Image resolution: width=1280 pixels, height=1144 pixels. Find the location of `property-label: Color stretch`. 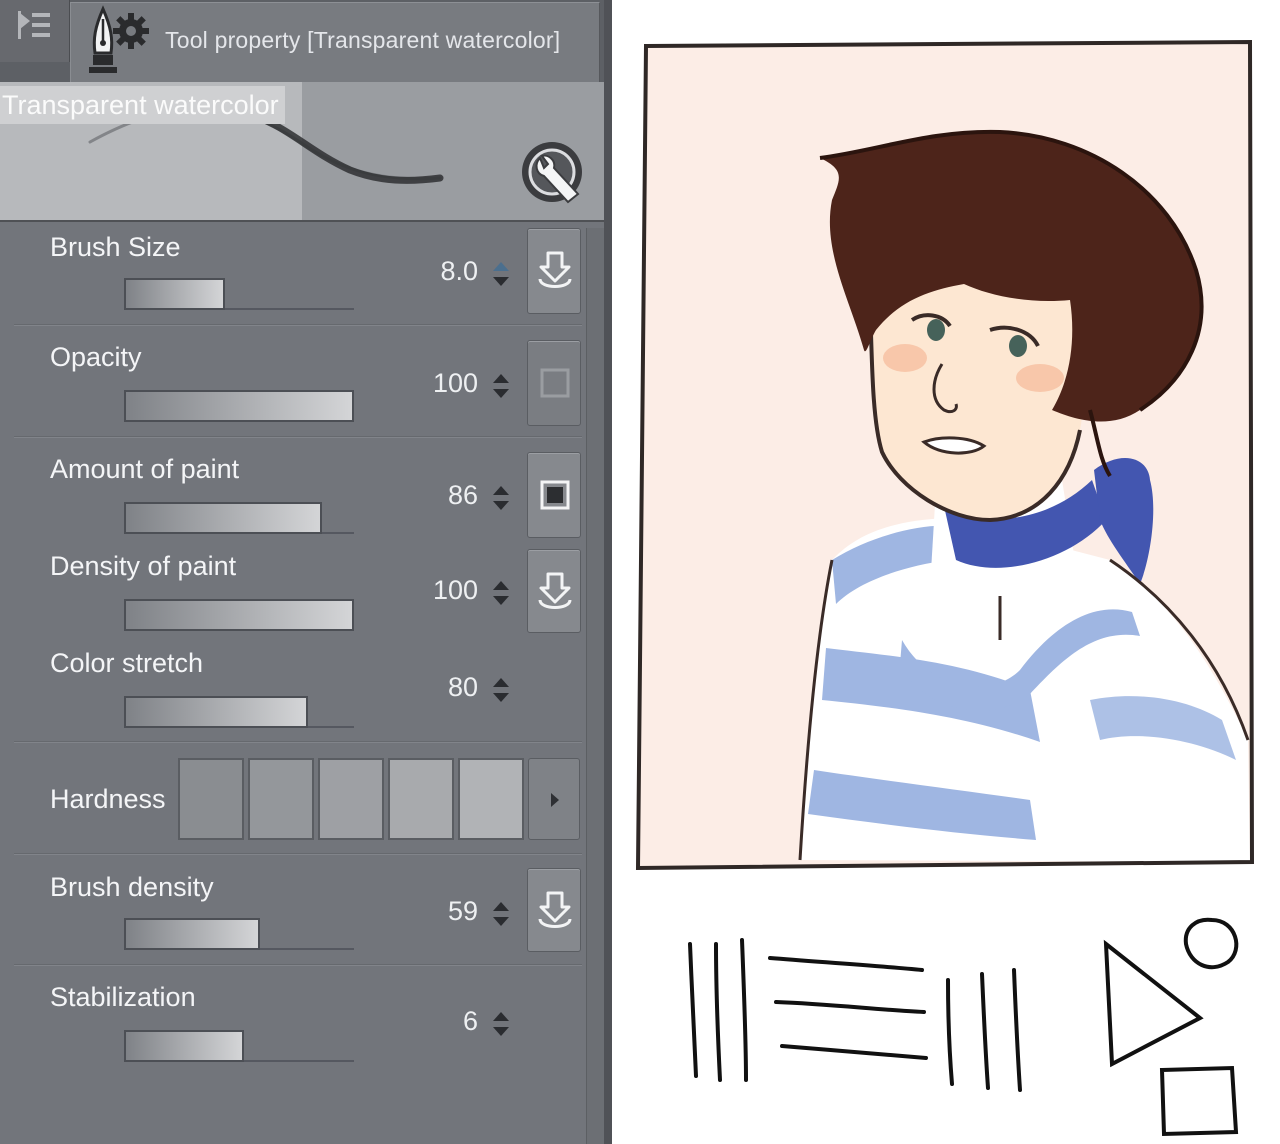

property-label: Color stretch is located at coordinates (127, 663).